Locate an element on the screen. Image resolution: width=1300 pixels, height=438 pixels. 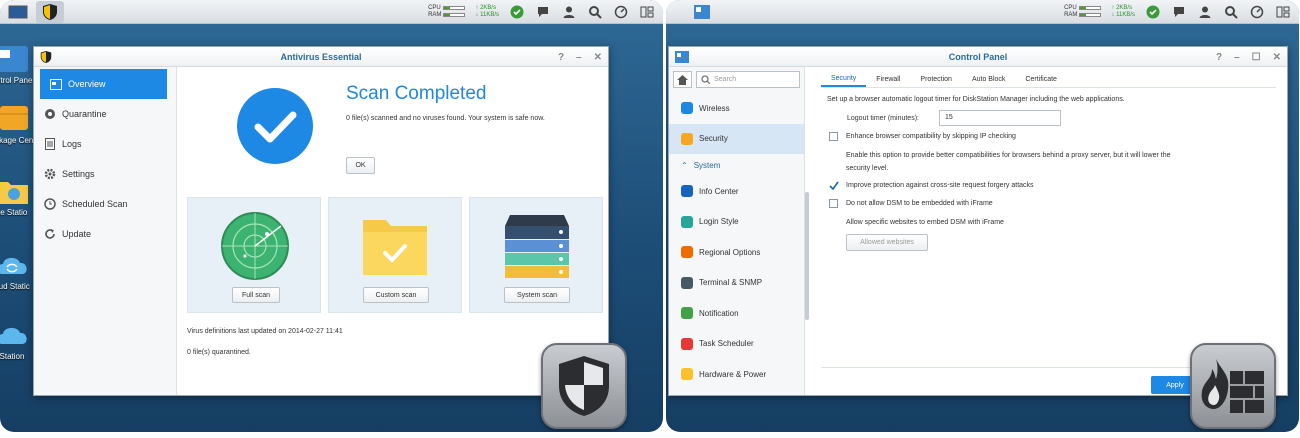
window-title: Control Panel is located at coordinates (978, 56).